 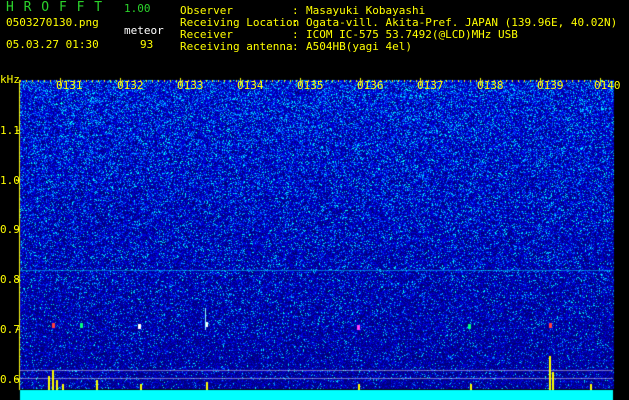 What do you see at coordinates (370, 85) in the screenshot?
I see `x-tick-label: 0136` at bounding box center [370, 85].